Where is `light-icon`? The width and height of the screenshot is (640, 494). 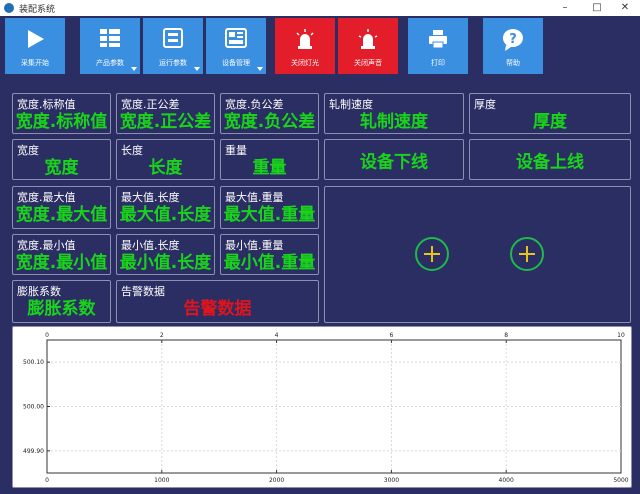 light-icon is located at coordinates (305, 39).